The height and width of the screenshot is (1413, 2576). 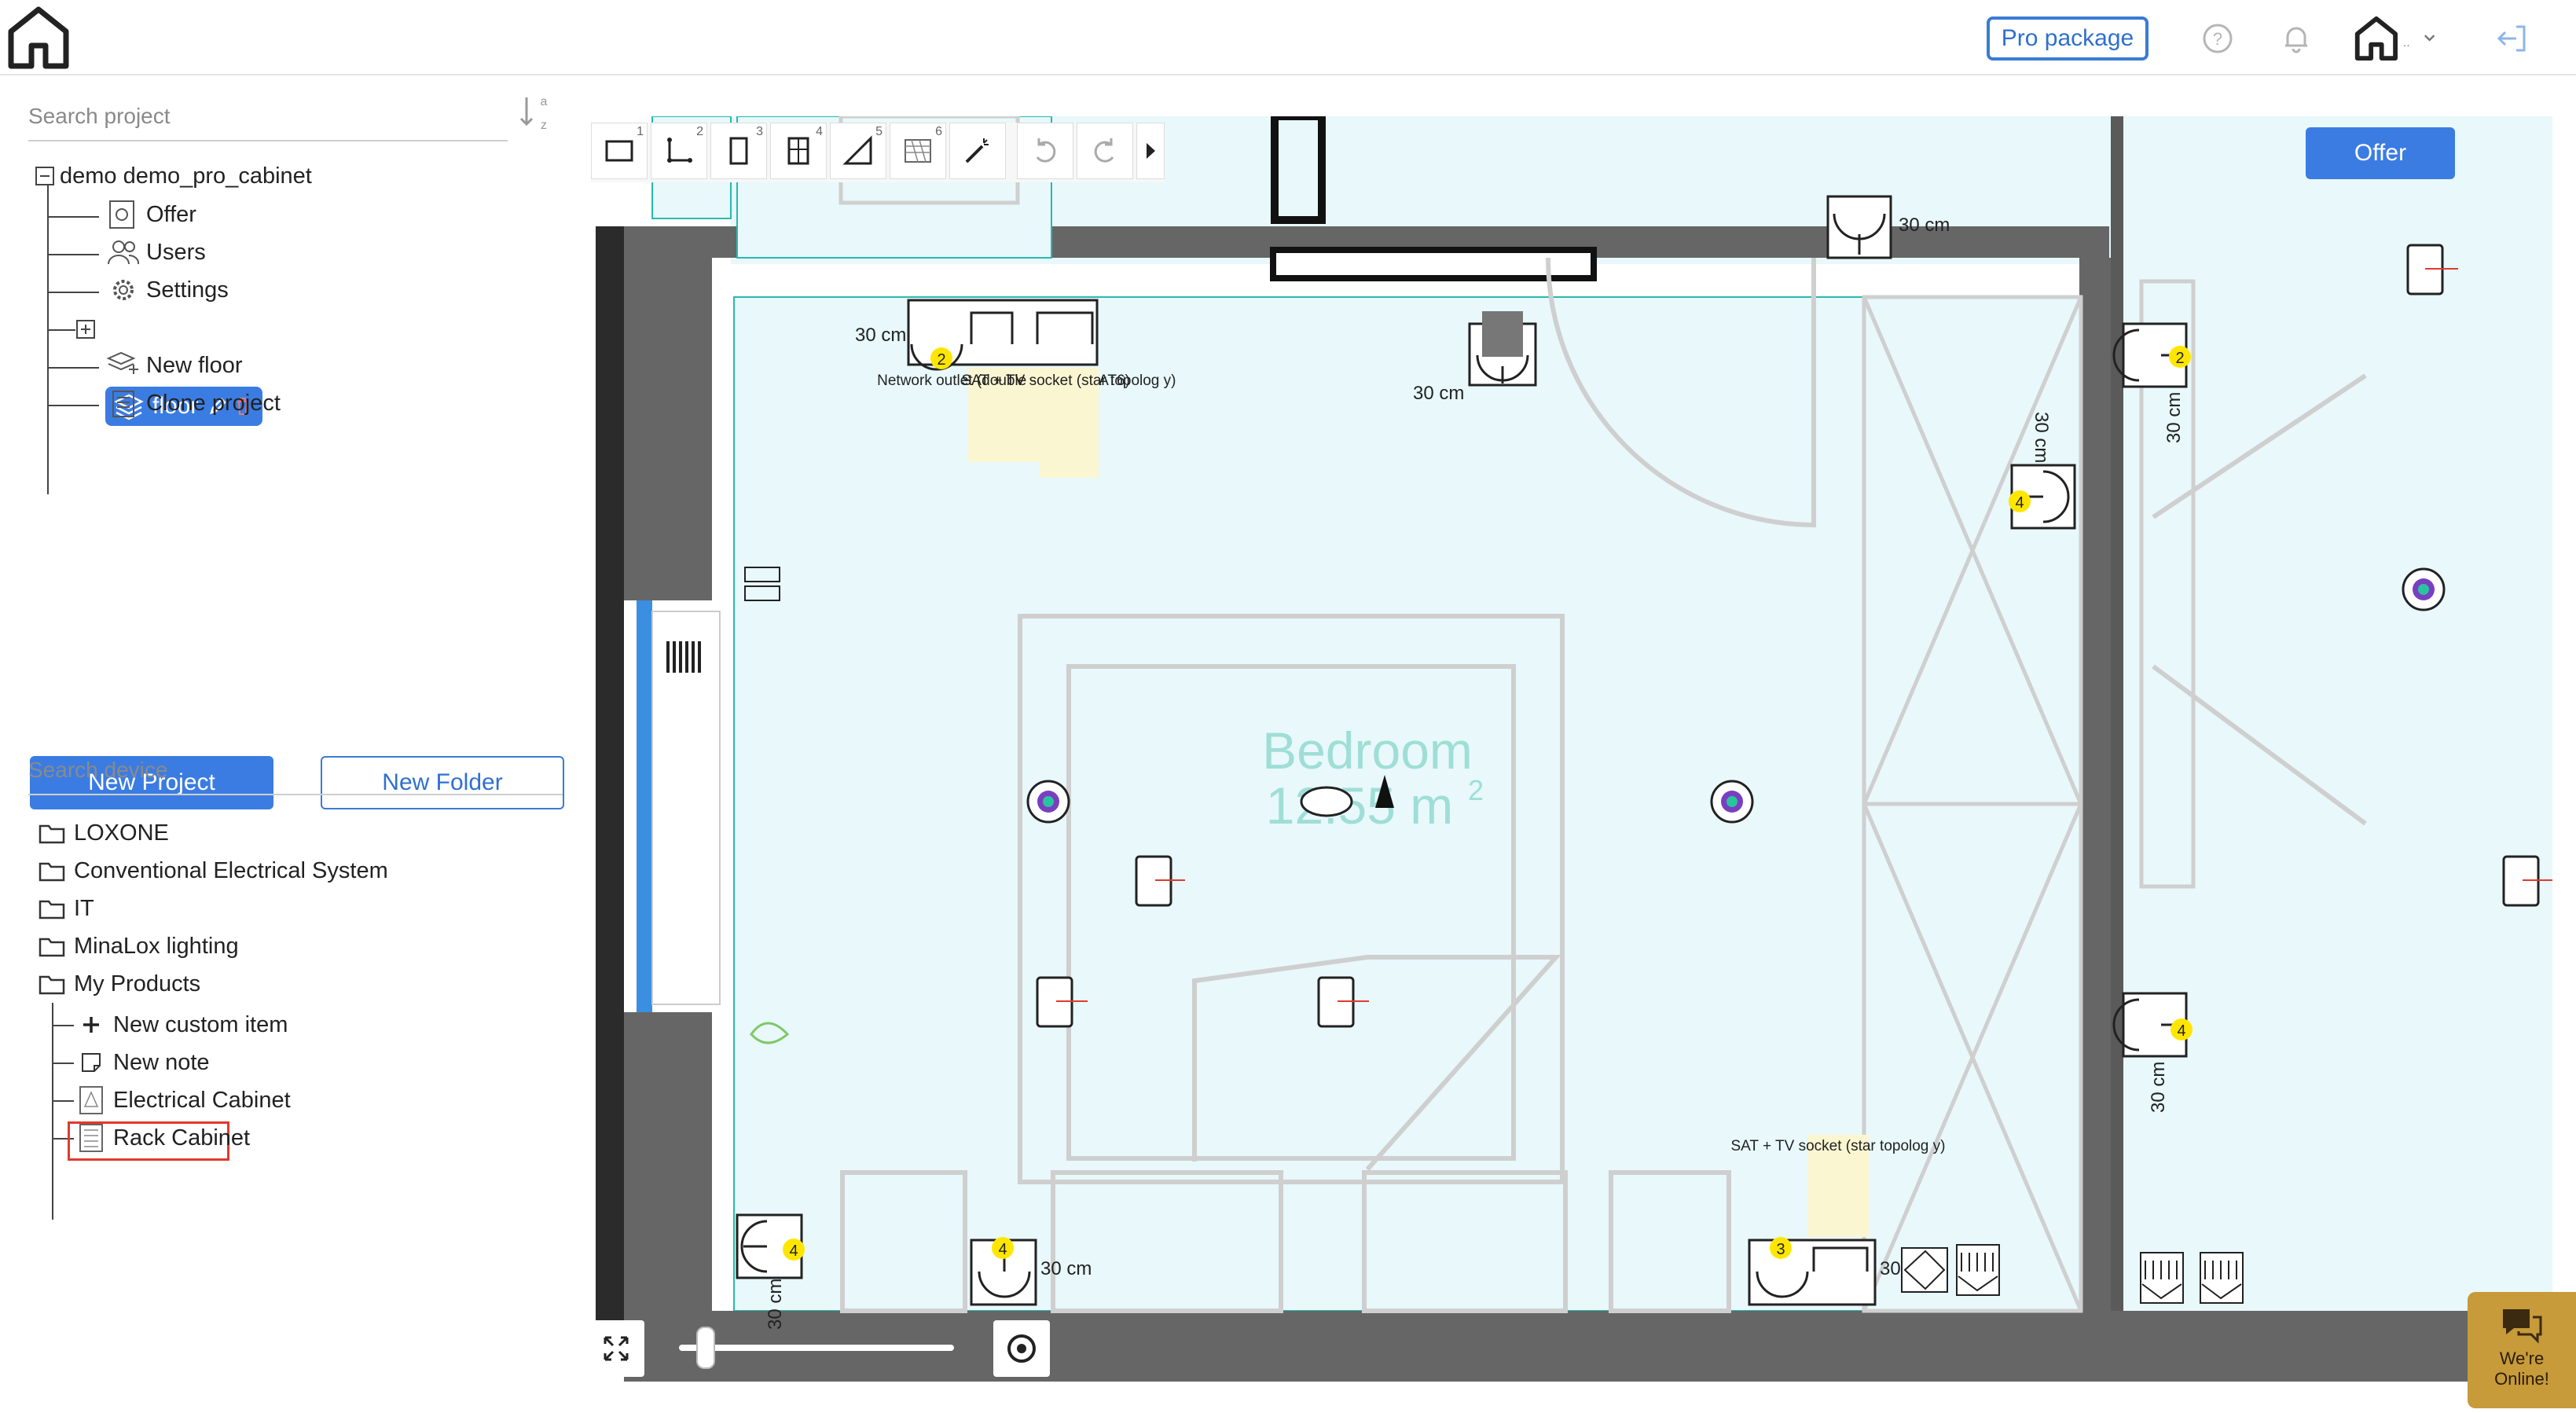 I want to click on center-view-button, so click(x=1021, y=1348).